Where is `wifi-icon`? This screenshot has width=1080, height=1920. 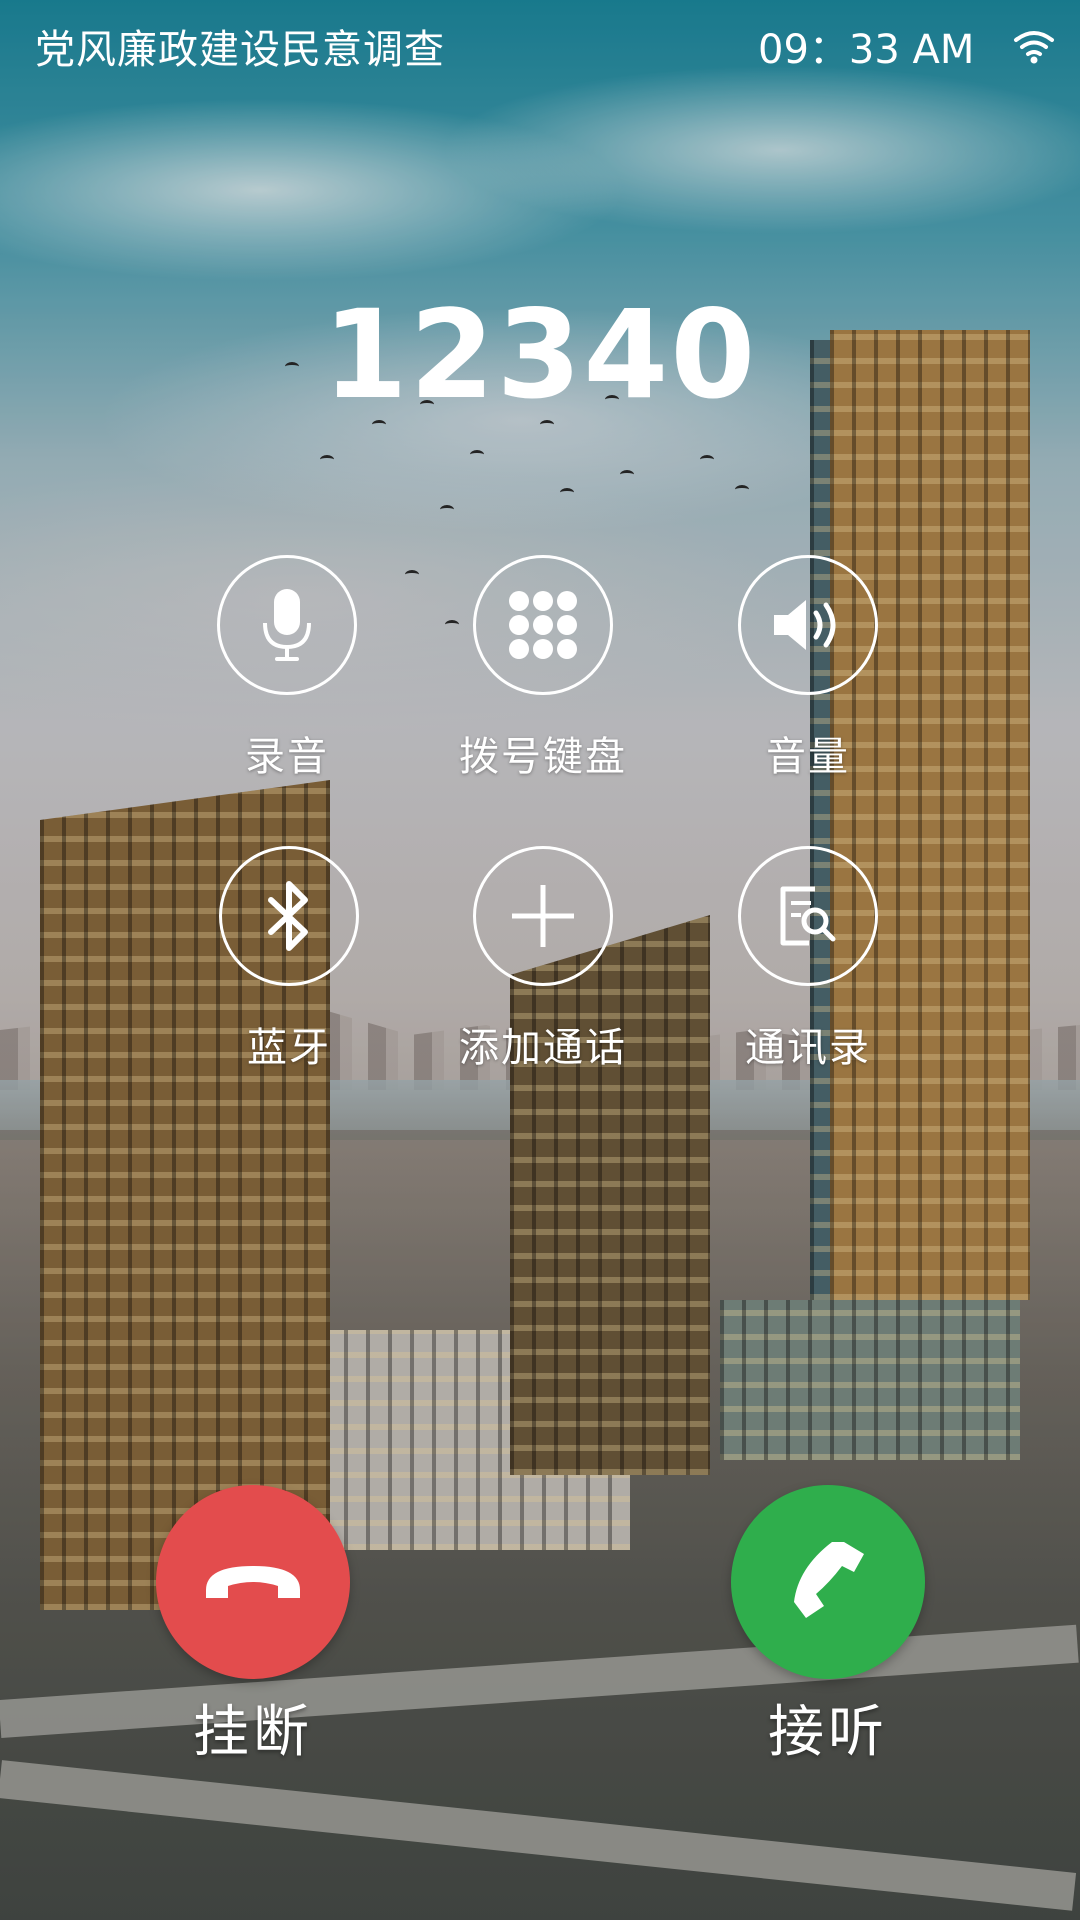
wifi-icon is located at coordinates (1034, 47).